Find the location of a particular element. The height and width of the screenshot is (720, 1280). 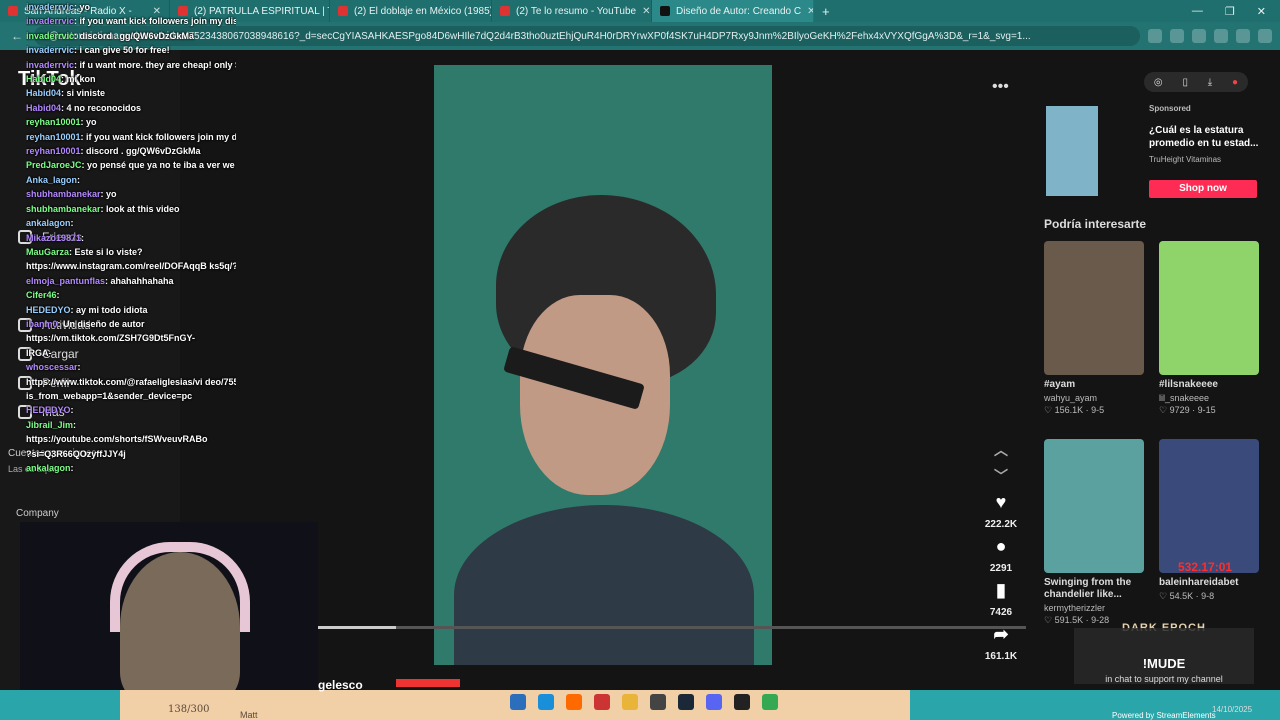

maximize-icon: ❐ is located at coordinates (1230, 11).